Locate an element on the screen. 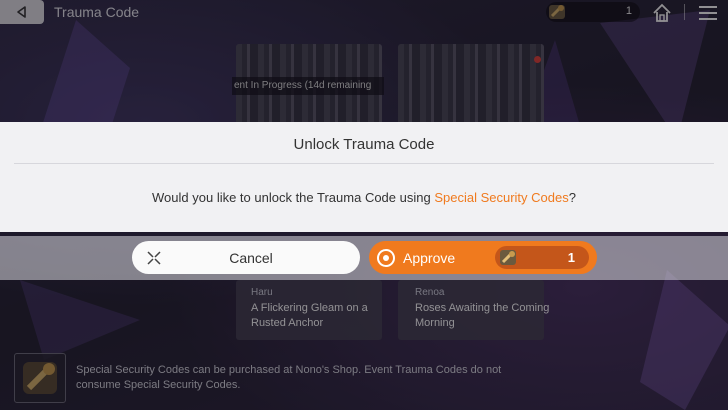 The width and height of the screenshot is (728, 410). security-code-icon is located at coordinates (508, 257).